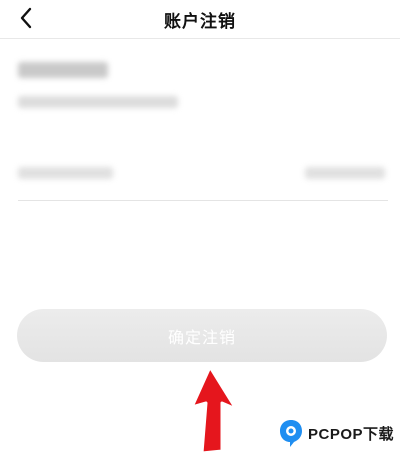 The image size is (400, 455). What do you see at coordinates (202, 335) in the screenshot?
I see `confirm-cancel-account-button: 确定注销` at bounding box center [202, 335].